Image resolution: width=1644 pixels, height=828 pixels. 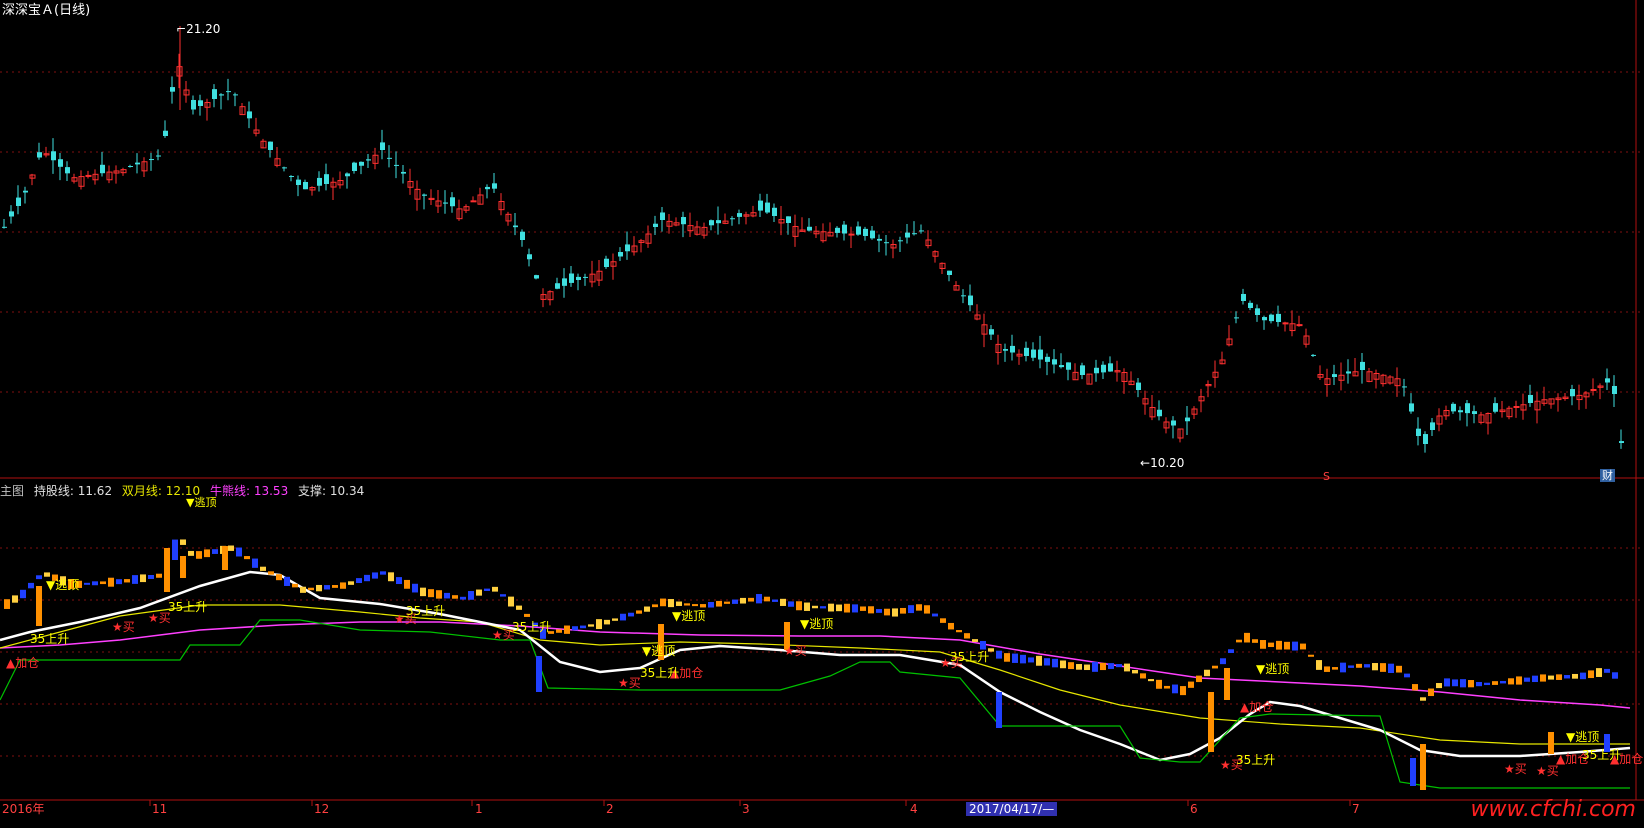 What do you see at coordinates (1012, 809) in the screenshot?
I see `x-axis-cursor-date: 2017/04/17/—` at bounding box center [1012, 809].